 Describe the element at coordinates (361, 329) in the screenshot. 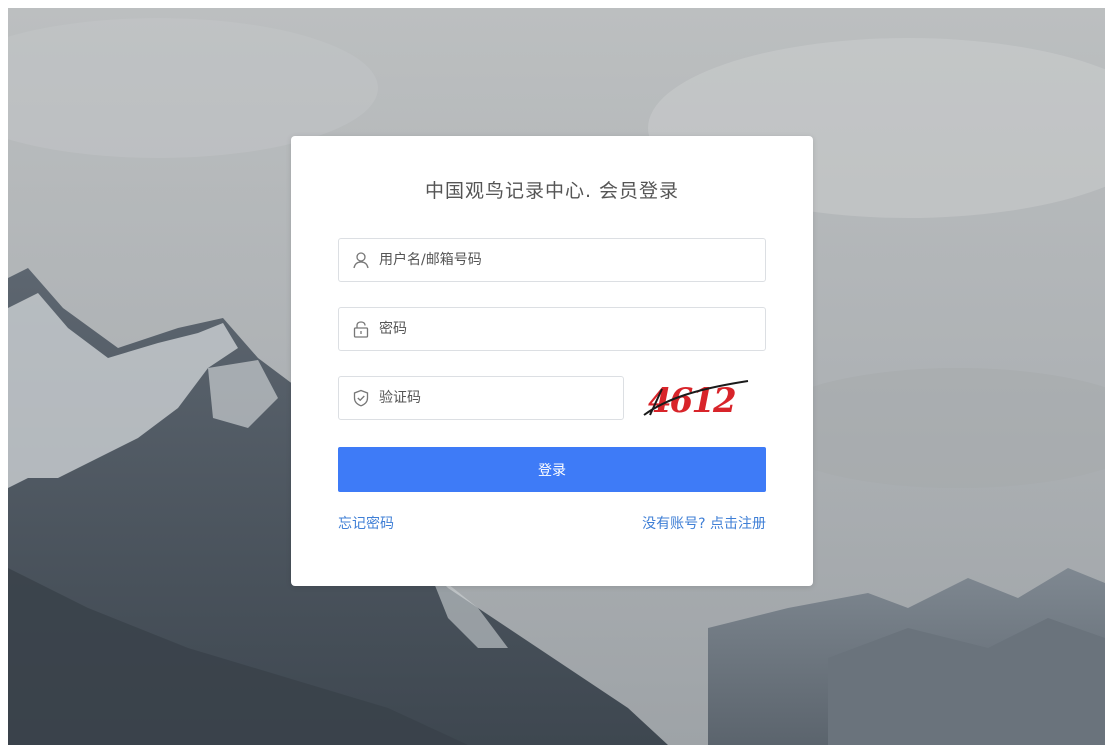

I see `lock-icon` at that location.